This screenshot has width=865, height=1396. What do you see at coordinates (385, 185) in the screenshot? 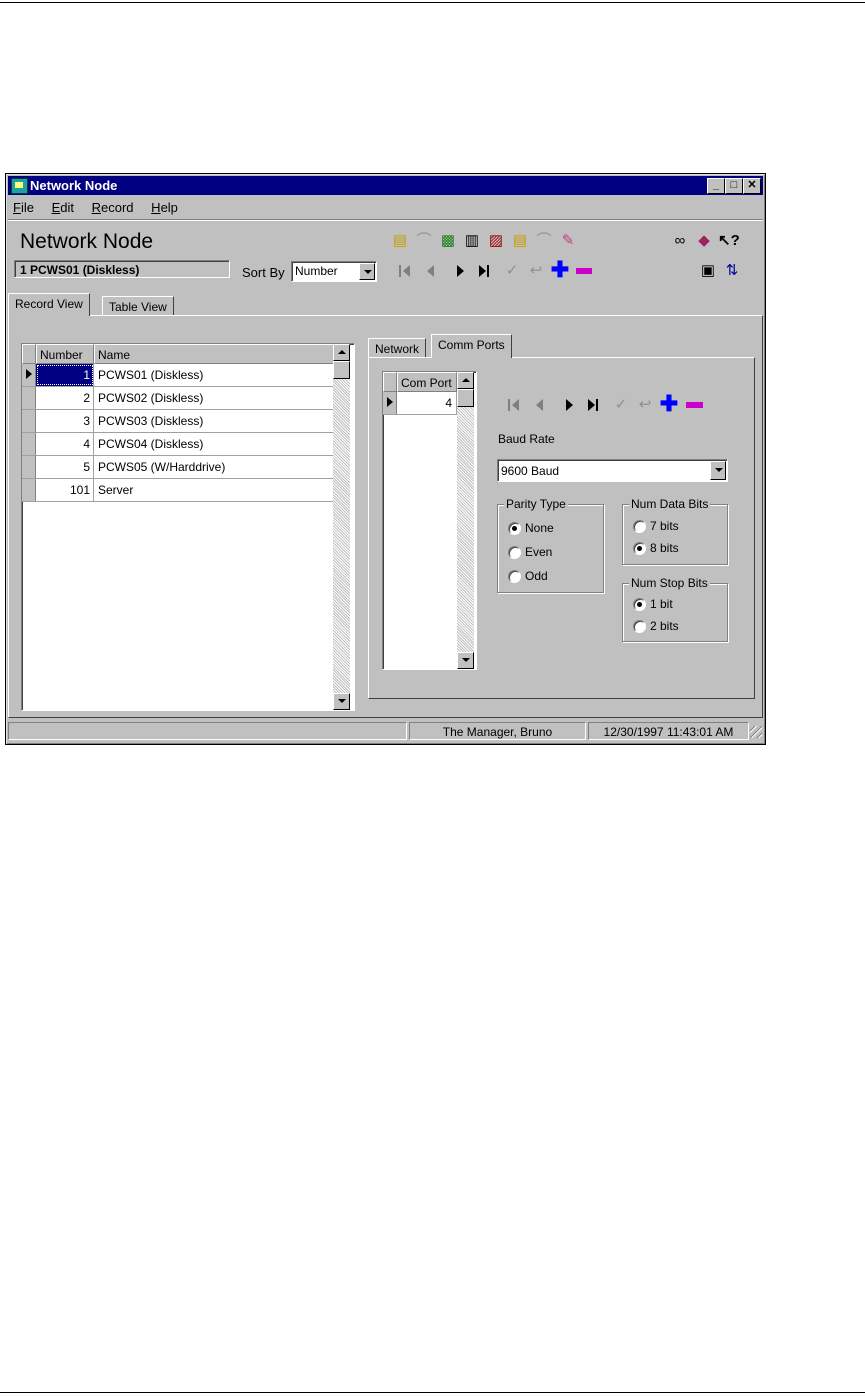
I see `title-bar: Network Node _ □ ✕` at bounding box center [385, 185].